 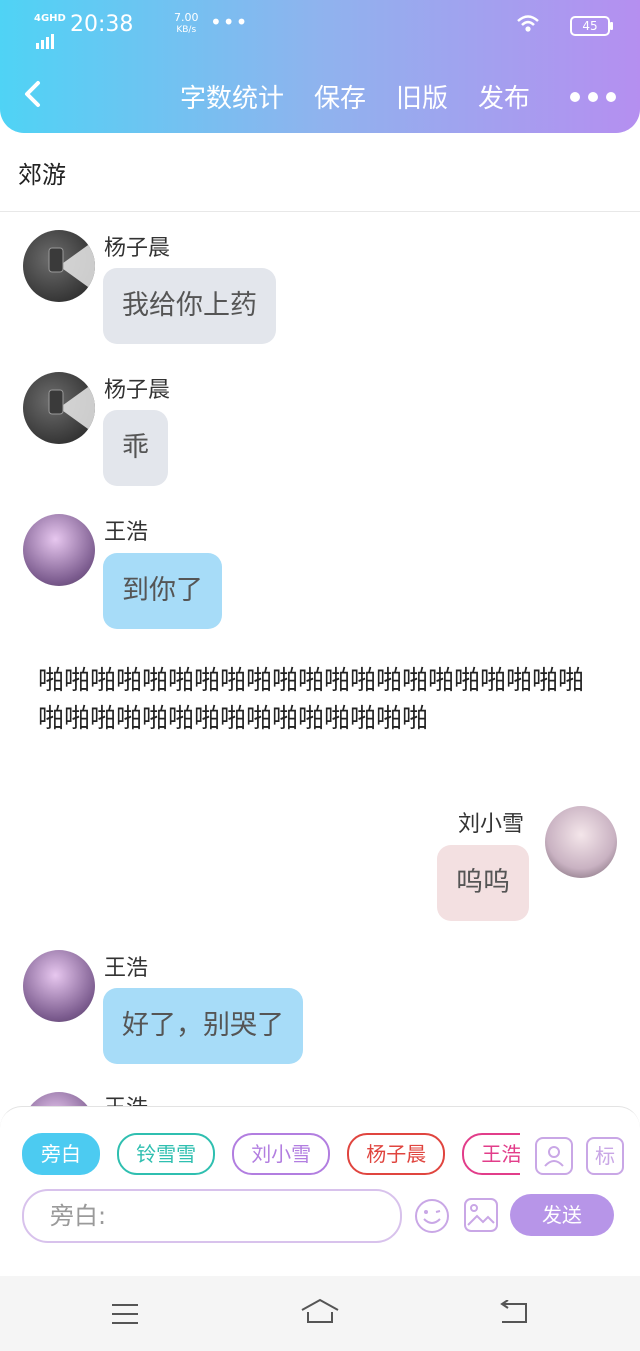 What do you see at coordinates (189, 306) in the screenshot?
I see `message-bubble: 我给你上药` at bounding box center [189, 306].